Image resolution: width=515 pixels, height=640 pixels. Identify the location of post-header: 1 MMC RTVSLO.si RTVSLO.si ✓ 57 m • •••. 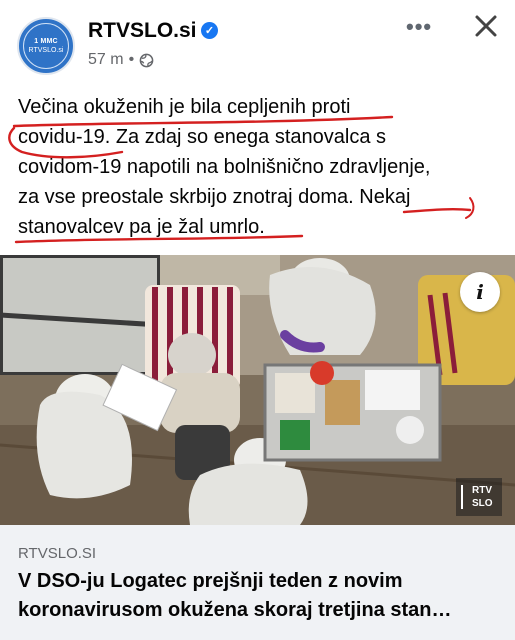
(257, 43).